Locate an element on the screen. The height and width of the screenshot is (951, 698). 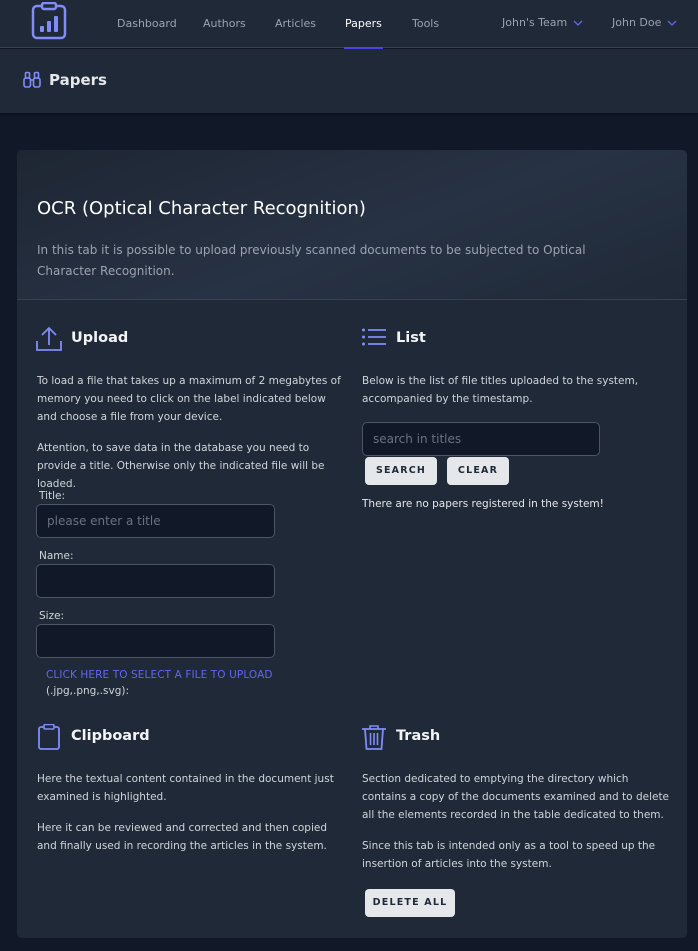
name-input is located at coordinates (155, 581).